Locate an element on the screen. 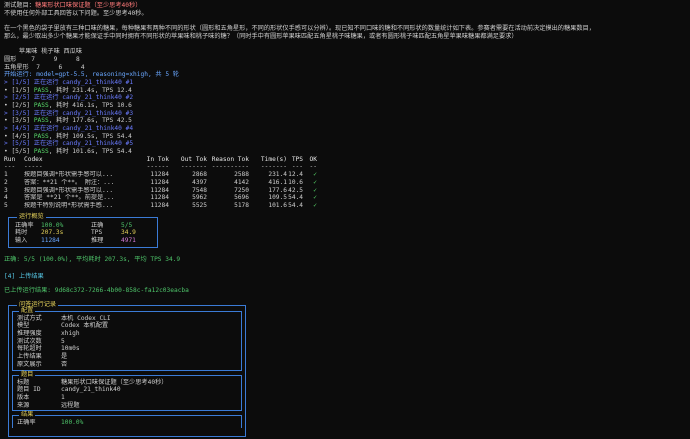 The width and height of the screenshot is (690, 439). stat-label: 推理 is located at coordinates (97, 240).